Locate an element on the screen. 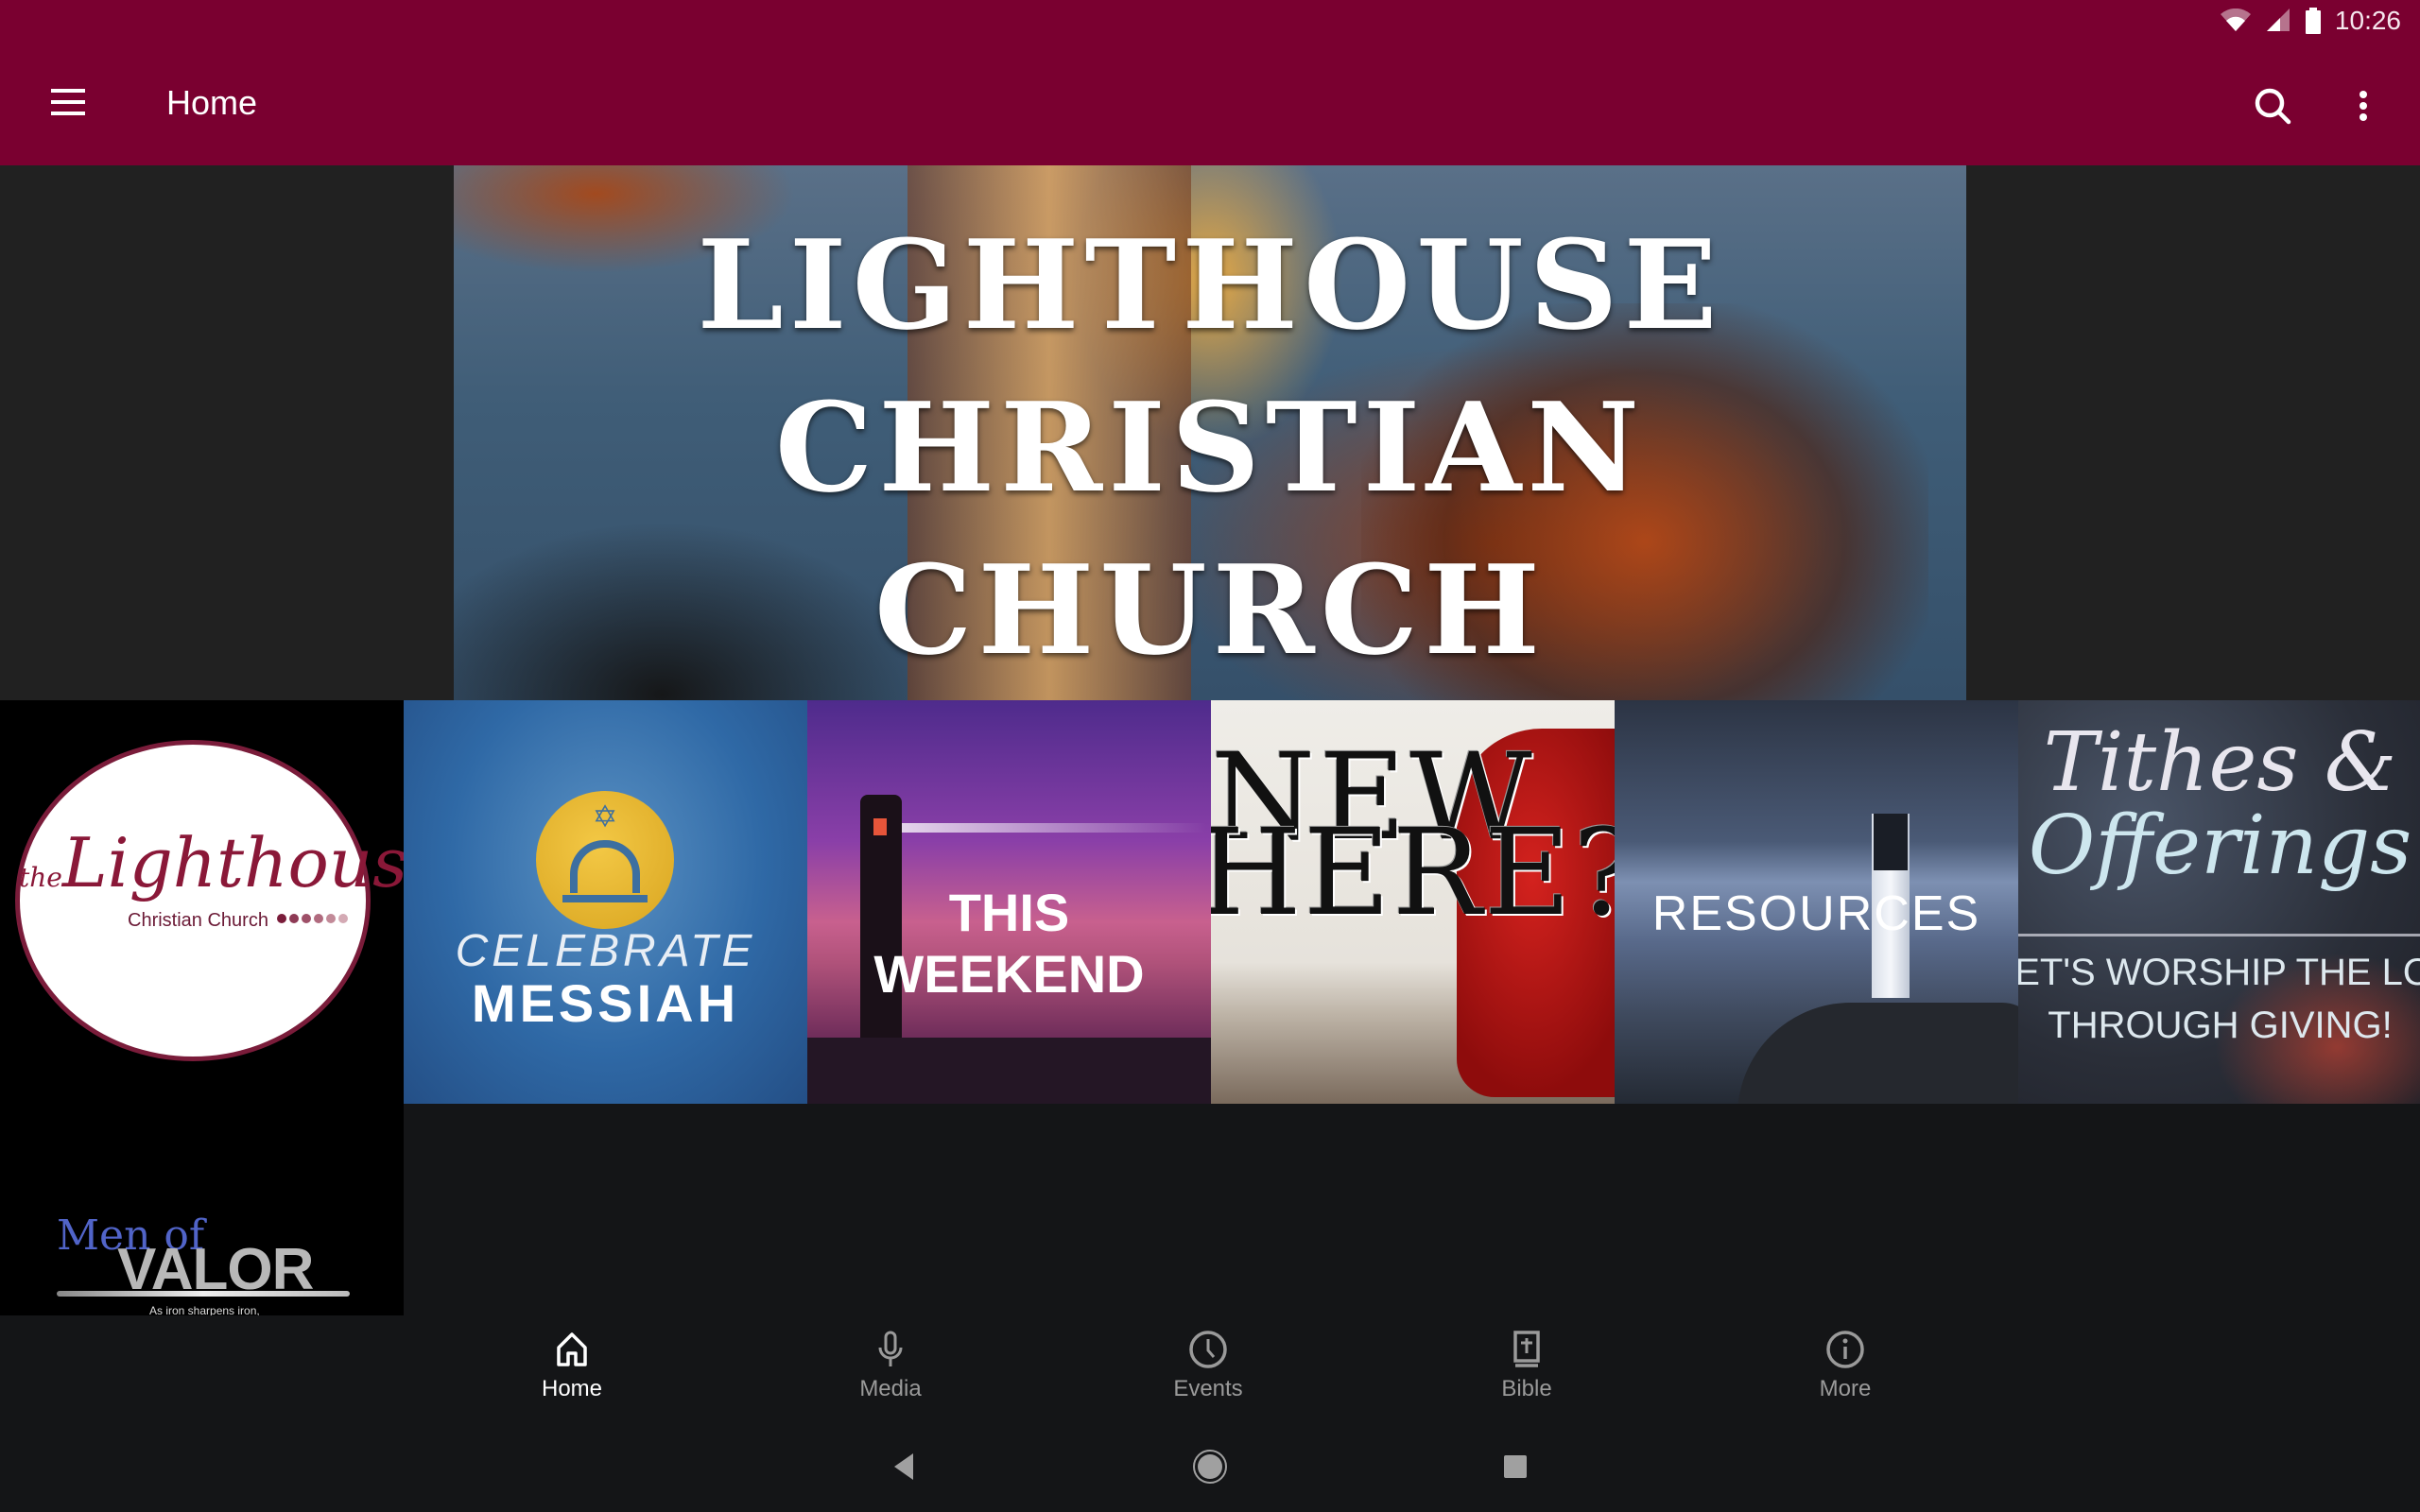  more-vert-icon is located at coordinates (2363, 106).